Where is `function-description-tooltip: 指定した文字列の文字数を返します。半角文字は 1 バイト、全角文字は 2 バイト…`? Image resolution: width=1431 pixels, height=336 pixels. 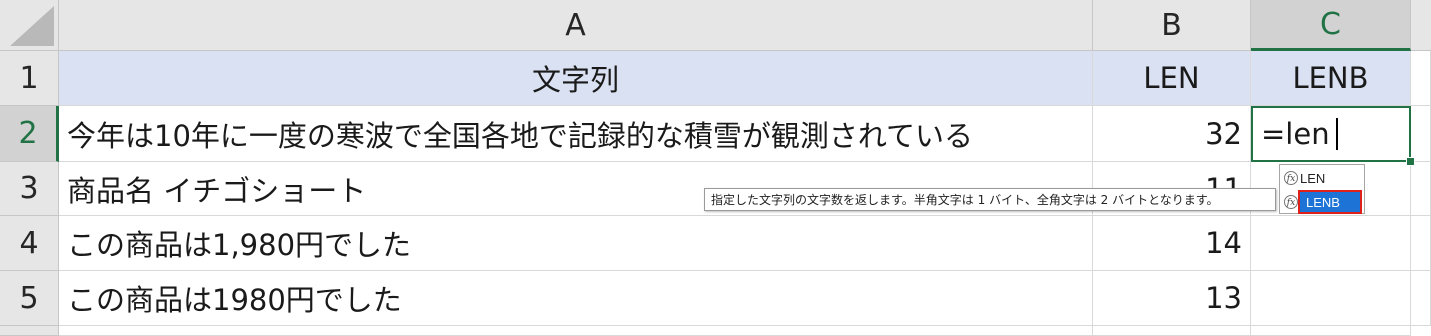 function-description-tooltip: 指定した文字列の文字数を返します。半角文字は 1 バイト、全角文字は 2 バイト… is located at coordinates (990, 199).